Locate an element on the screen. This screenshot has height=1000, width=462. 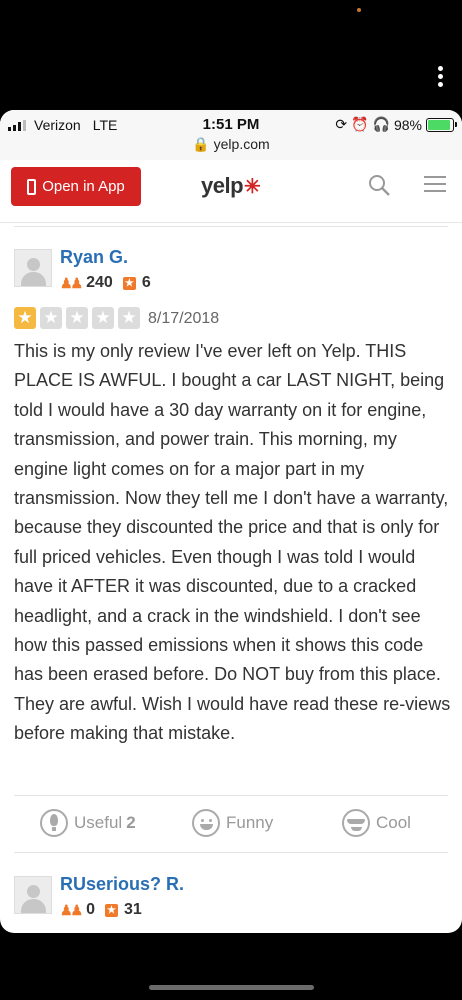
sunglasses-icon is located at coordinates (356, 823).